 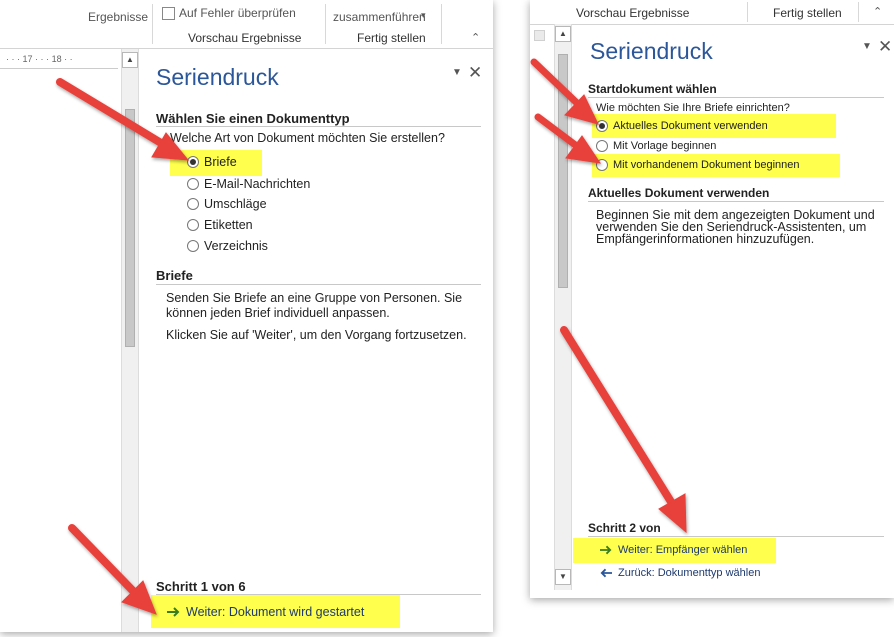 I want to click on section-heading-briefe: Briefe, so click(x=174, y=275).